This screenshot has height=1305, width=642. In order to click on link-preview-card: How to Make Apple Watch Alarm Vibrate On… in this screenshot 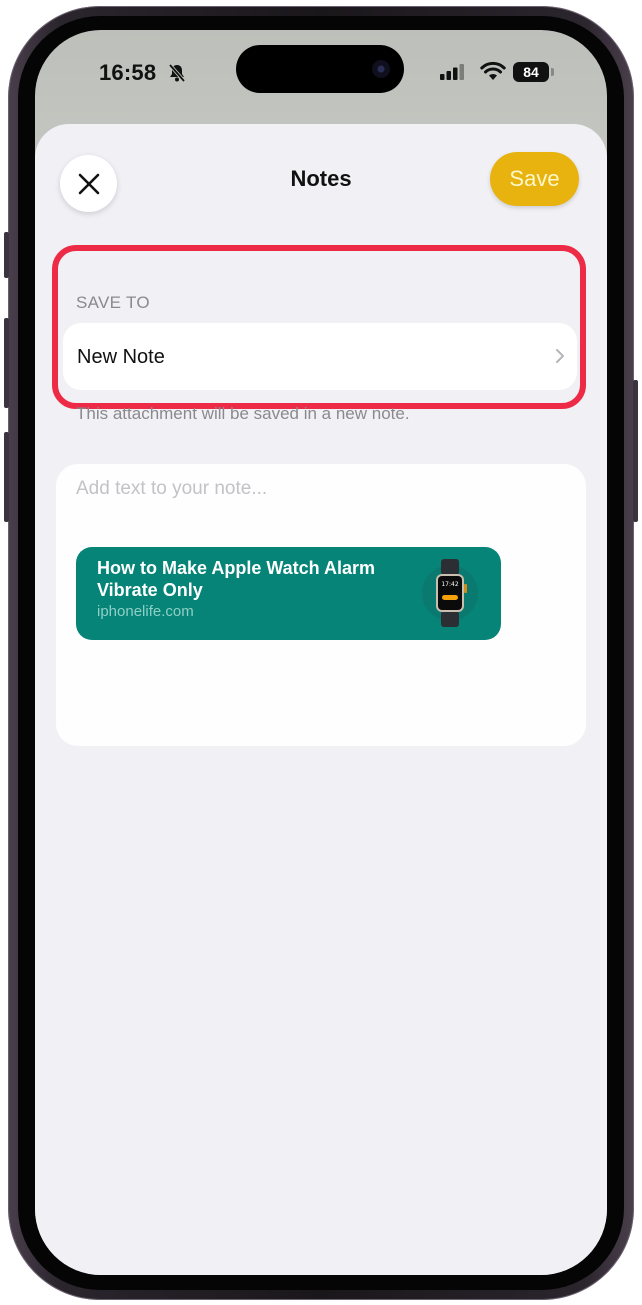, I will do `click(288, 593)`.